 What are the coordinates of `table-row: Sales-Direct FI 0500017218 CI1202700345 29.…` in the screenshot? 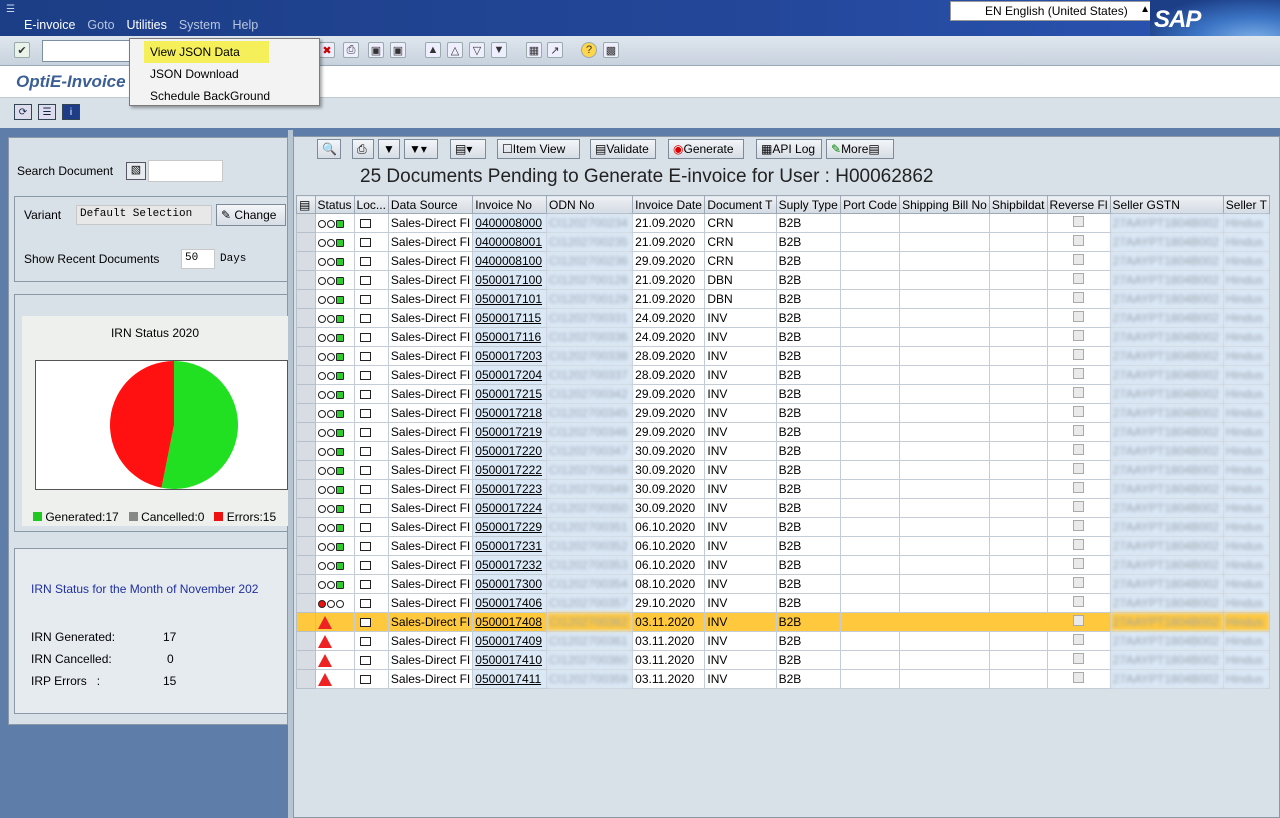 It's located at (783, 413).